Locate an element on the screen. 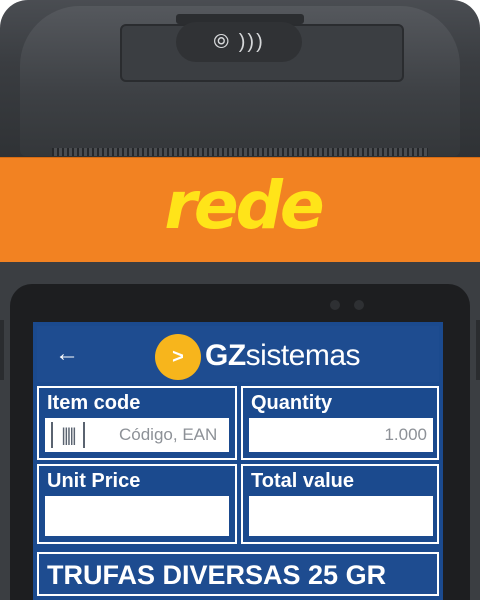  quantity-card: Quantity 1.000 is located at coordinates (340, 423).